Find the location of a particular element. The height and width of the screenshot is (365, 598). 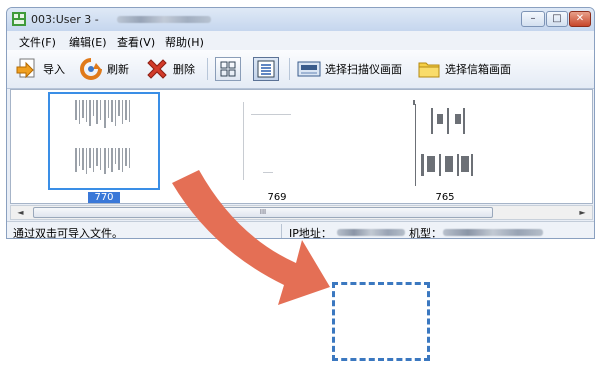

drop-target-area is located at coordinates (381, 321).